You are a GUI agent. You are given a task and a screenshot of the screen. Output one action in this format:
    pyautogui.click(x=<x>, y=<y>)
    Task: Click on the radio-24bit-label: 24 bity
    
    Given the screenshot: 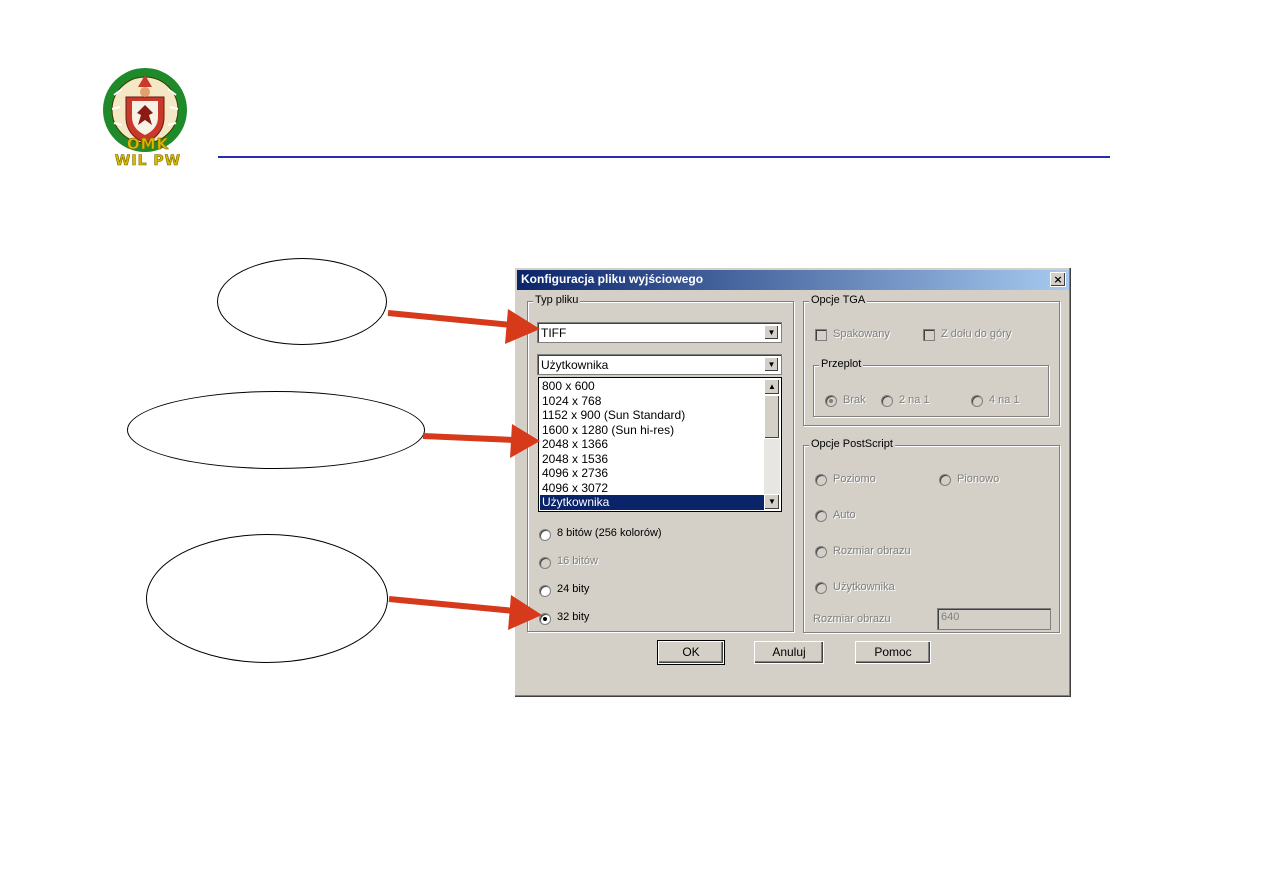 What is the action you would take?
    pyautogui.click(x=573, y=589)
    